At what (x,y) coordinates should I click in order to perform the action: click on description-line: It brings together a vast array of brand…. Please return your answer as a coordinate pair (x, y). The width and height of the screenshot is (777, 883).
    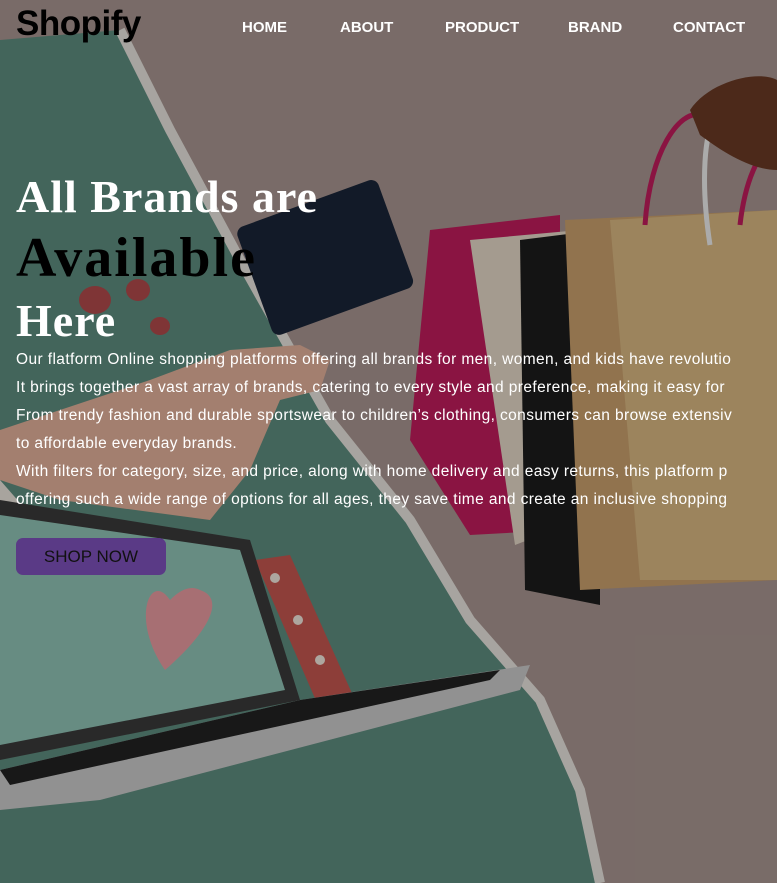
    Looking at the image, I should click on (370, 387).